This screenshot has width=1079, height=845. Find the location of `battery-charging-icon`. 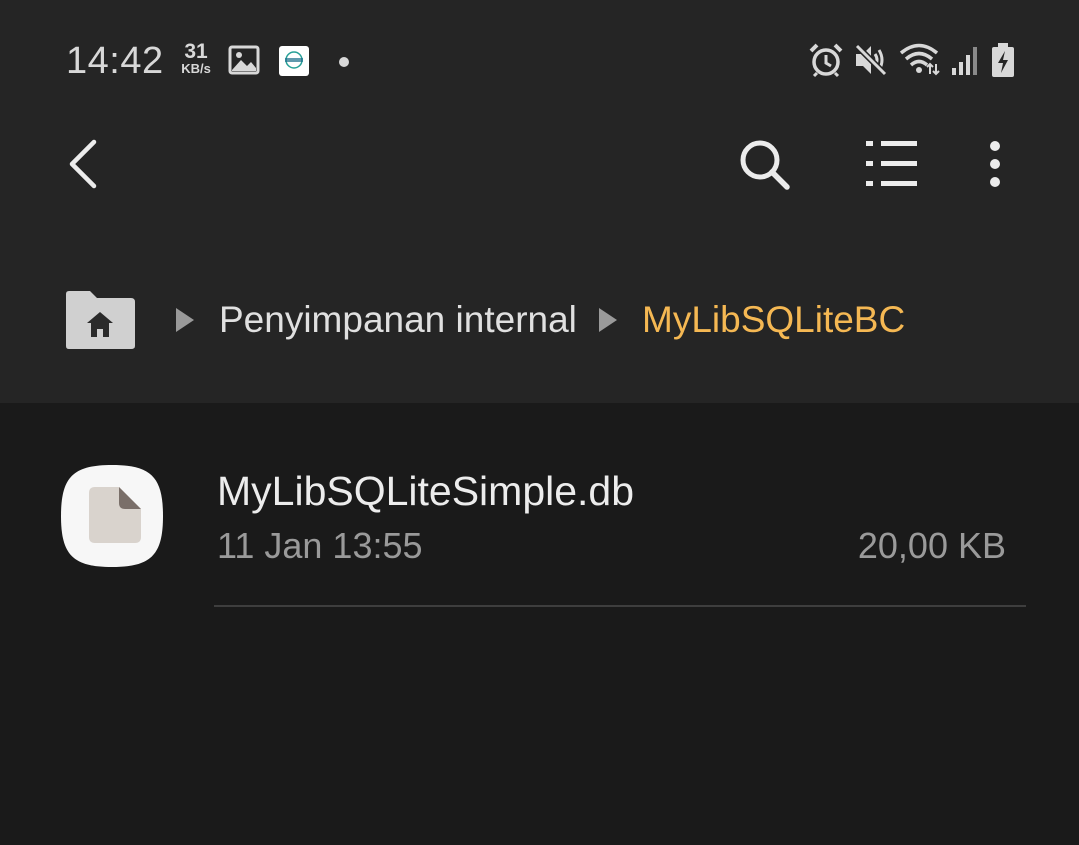

battery-charging-icon is located at coordinates (1003, 62).